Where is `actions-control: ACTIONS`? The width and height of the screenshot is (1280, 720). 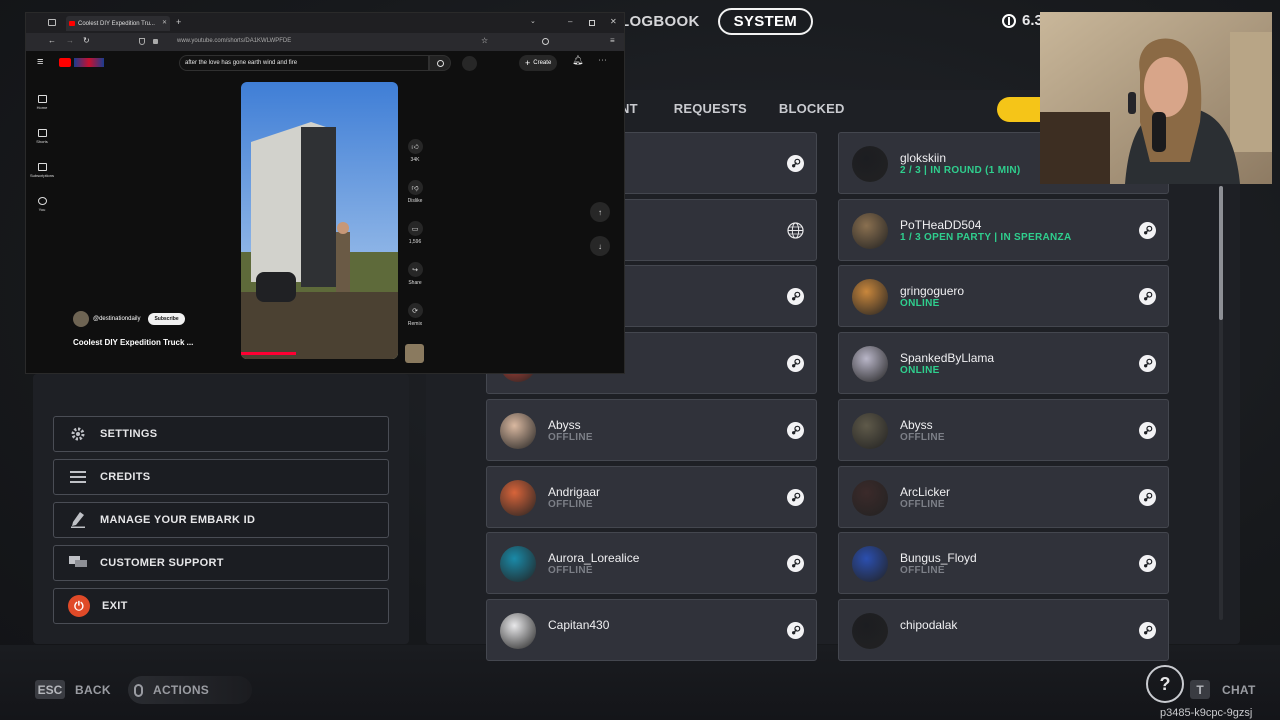
actions-control: ACTIONS is located at coordinates (190, 690).